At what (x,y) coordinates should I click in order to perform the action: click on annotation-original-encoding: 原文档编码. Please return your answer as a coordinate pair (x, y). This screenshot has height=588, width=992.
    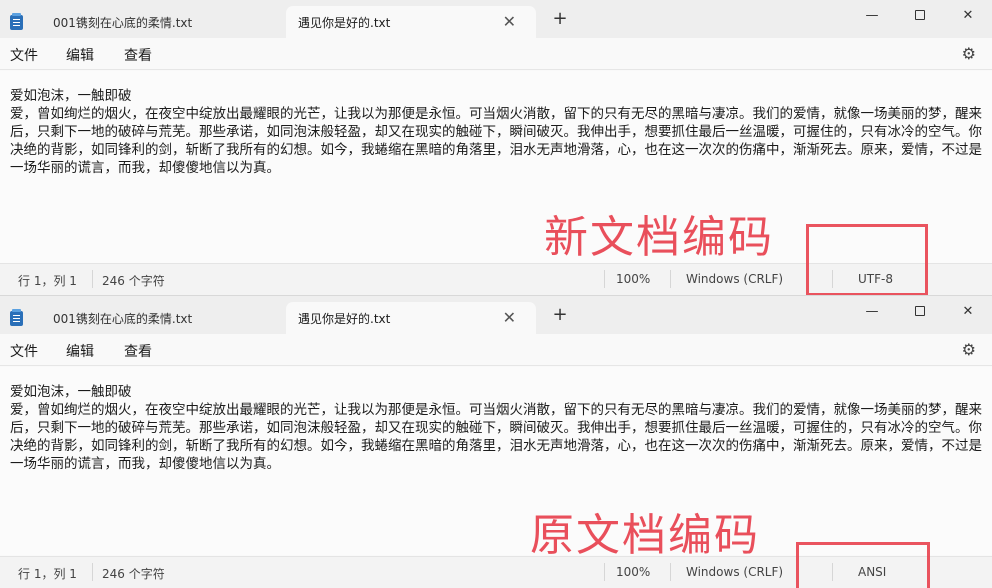
    Looking at the image, I should click on (645, 535).